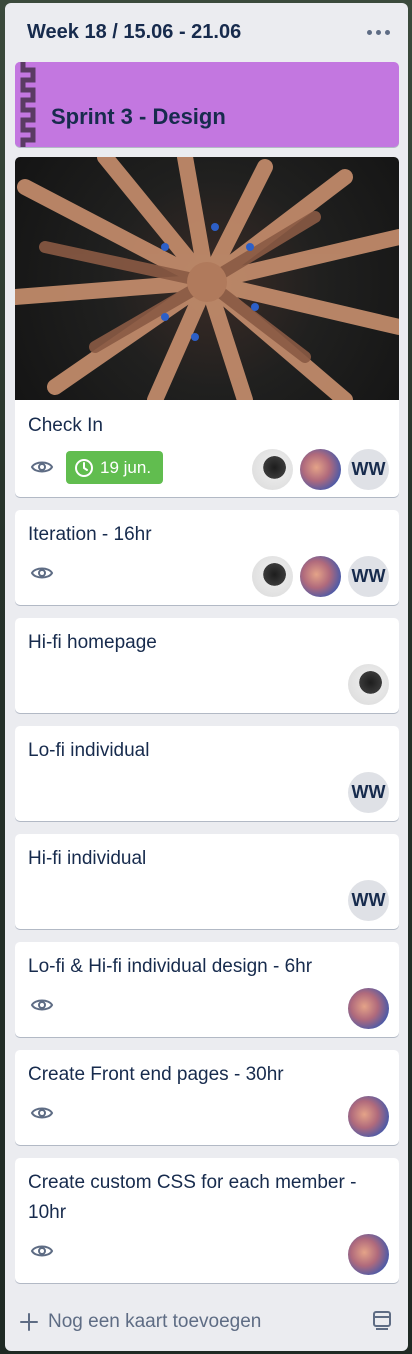 This screenshot has width=412, height=1354. I want to click on card-title-line-1: Create custom CSS for each member -, so click(192, 1182).